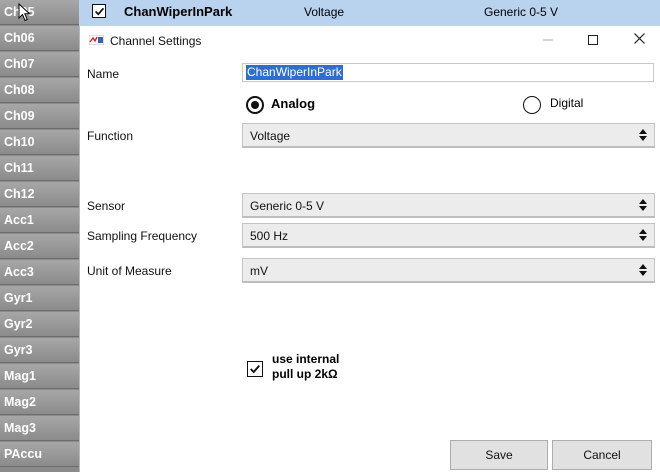 This screenshot has width=660, height=472. What do you see at coordinates (39, 428) in the screenshot?
I see `channel-item-mag3: Mag3` at bounding box center [39, 428].